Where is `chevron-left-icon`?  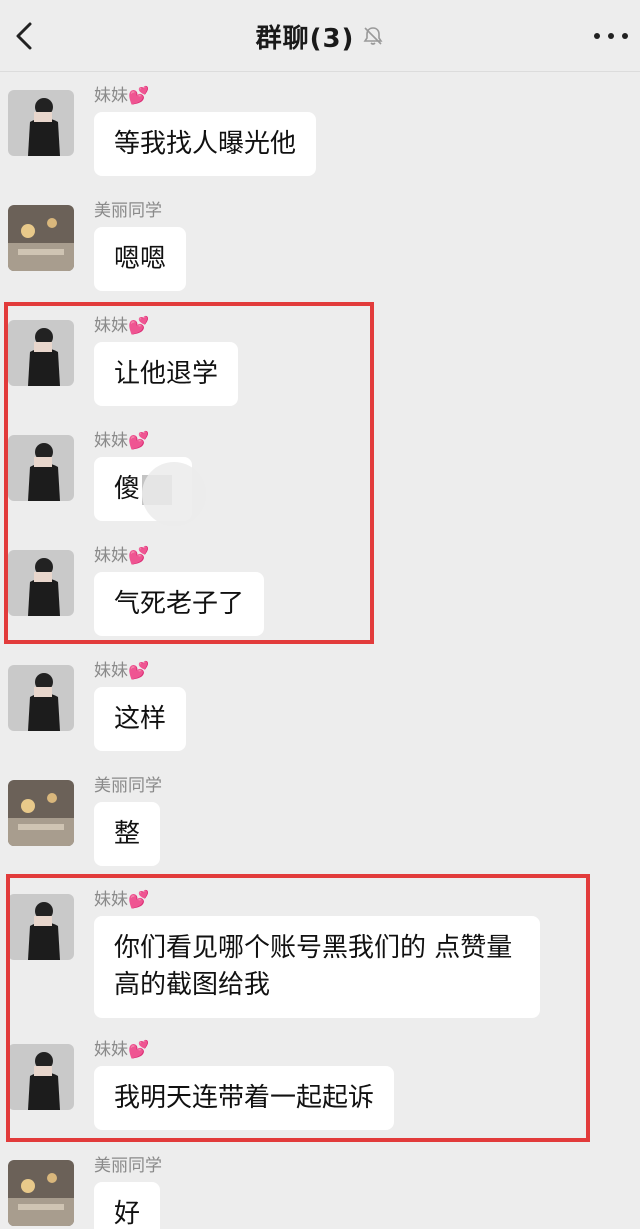 chevron-left-icon is located at coordinates (24, 36).